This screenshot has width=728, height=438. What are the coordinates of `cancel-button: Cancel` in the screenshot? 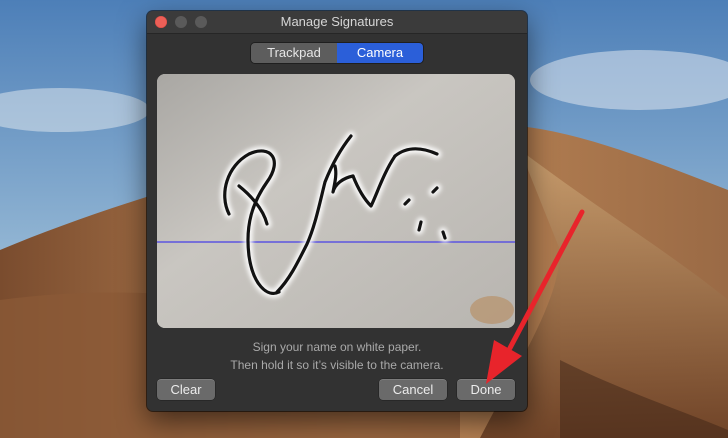 It's located at (413, 389).